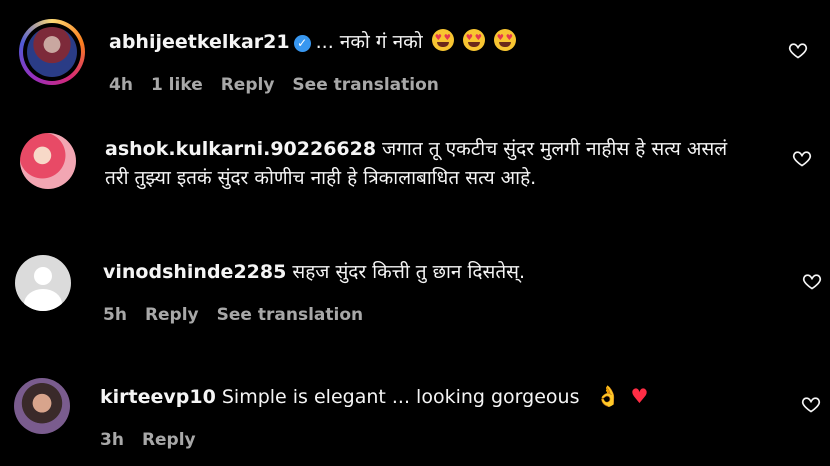  I want to click on comment-meta: 5h Reply See translation, so click(242, 315).